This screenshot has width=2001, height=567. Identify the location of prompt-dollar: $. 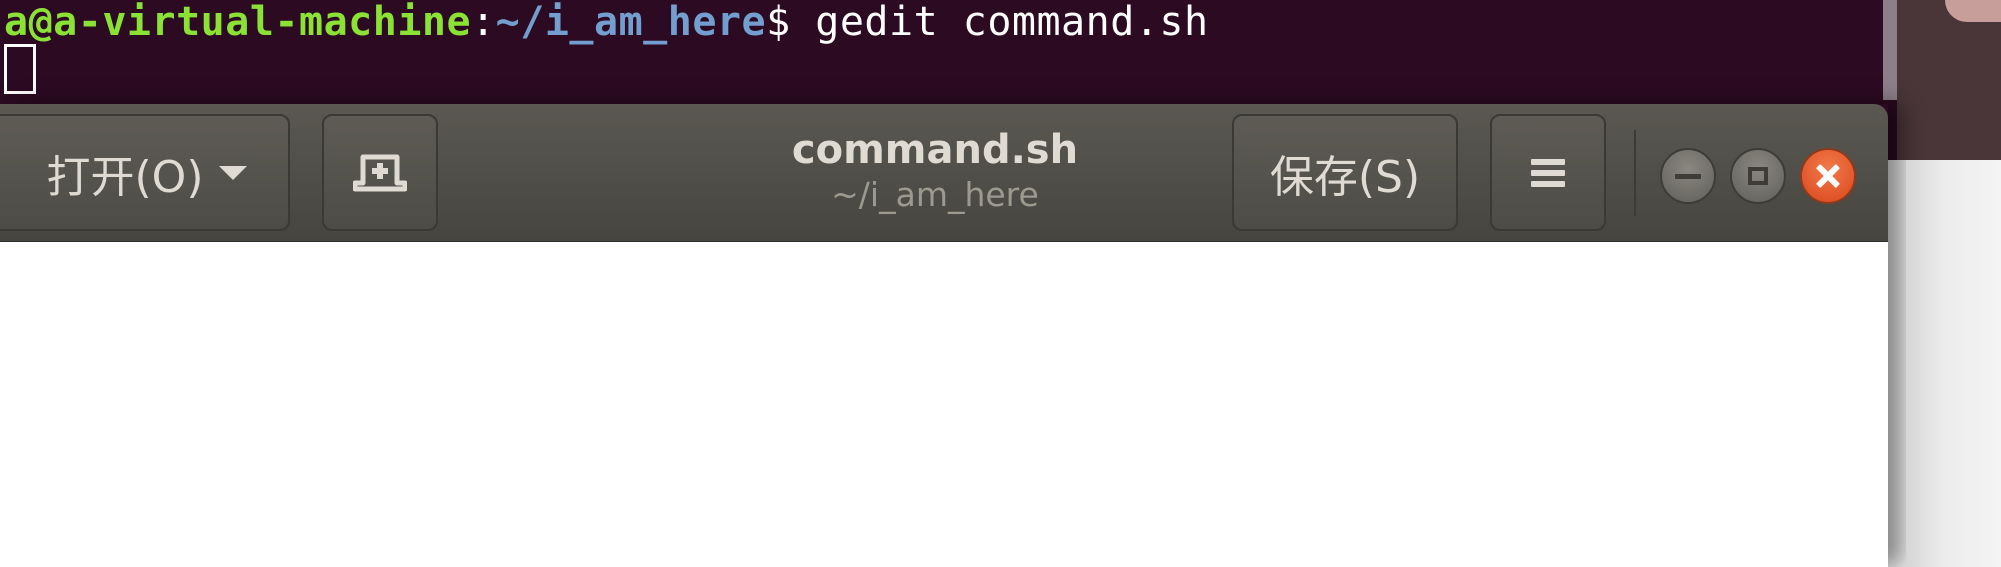
(778, 22).